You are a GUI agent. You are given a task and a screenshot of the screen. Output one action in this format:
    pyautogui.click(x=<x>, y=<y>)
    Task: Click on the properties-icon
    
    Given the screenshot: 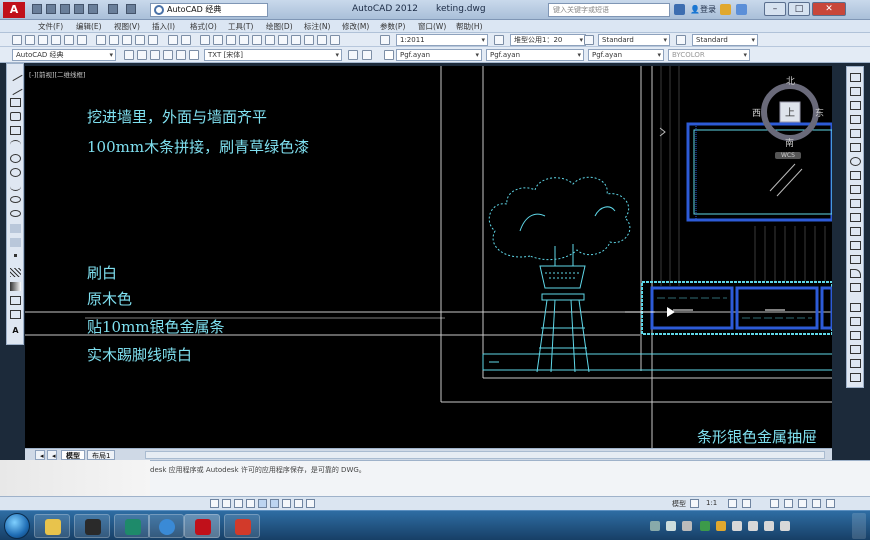 What is the action you would take?
    pyautogui.click(x=257, y=40)
    